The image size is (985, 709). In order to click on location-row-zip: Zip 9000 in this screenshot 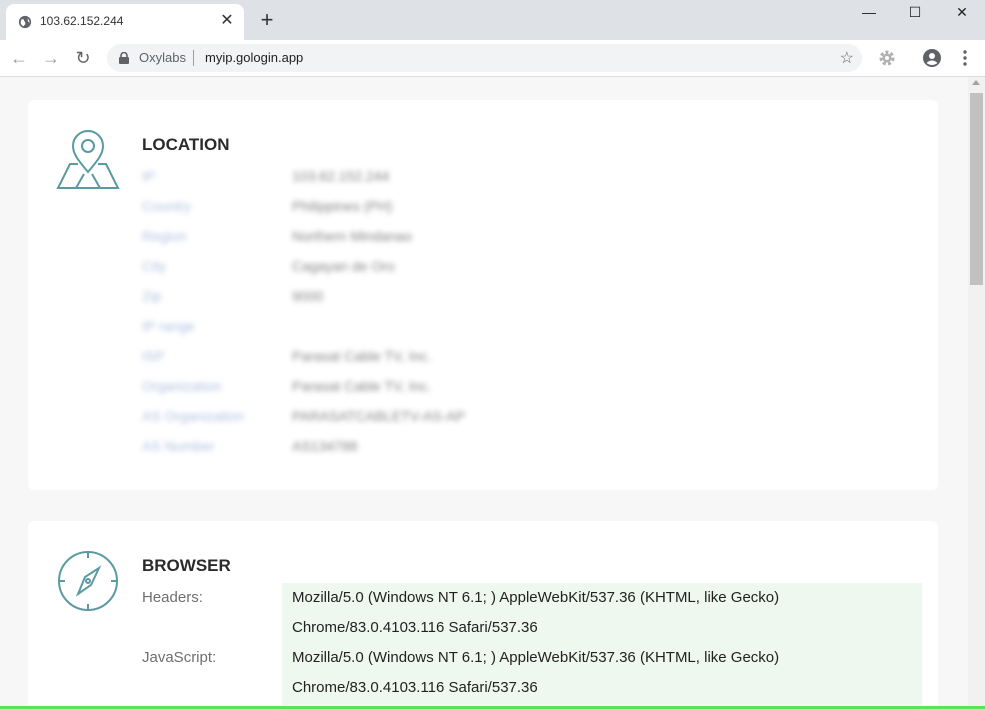, I will do `click(532, 303)`.